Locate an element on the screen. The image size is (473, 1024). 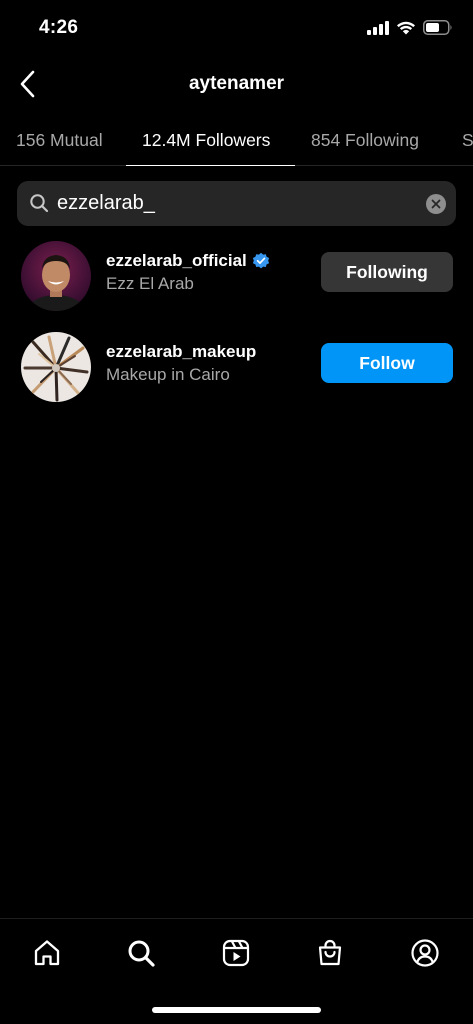
status-icons is located at coordinates (410, 27).